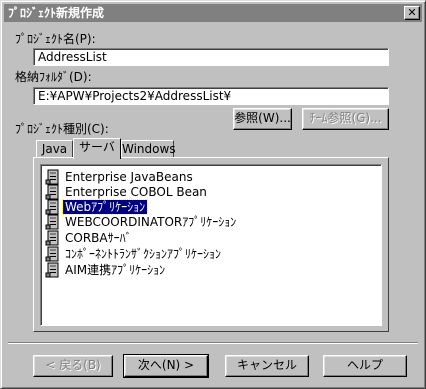 The width and height of the screenshot is (426, 389). What do you see at coordinates (98, 238) in the screenshot?
I see `list-item-label: CORBAｻｰﾊﾞ` at bounding box center [98, 238].